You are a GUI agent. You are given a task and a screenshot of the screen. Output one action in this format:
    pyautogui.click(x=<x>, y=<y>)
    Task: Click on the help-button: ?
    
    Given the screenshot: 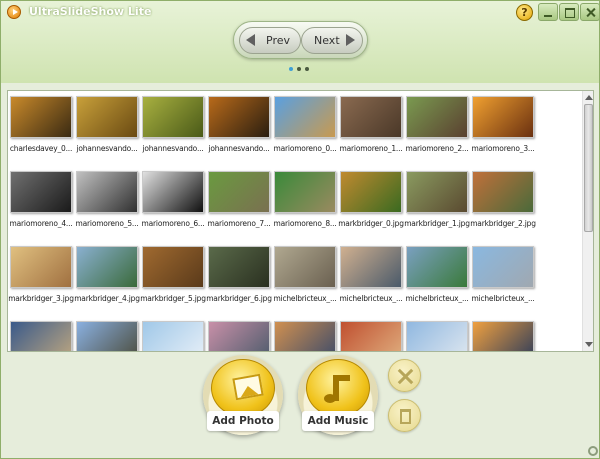 What is the action you would take?
    pyautogui.click(x=524, y=12)
    